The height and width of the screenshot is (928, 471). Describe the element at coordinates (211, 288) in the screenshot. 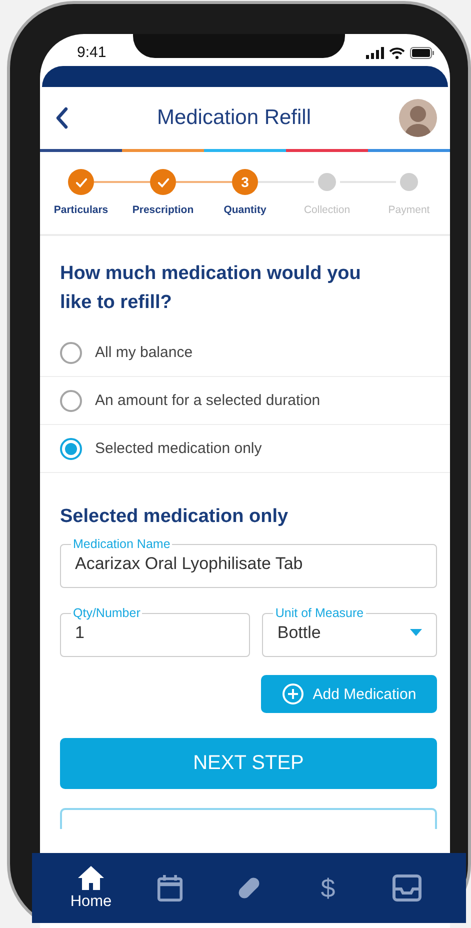

I see `question-heading: How much medication would you like to refill?` at that location.